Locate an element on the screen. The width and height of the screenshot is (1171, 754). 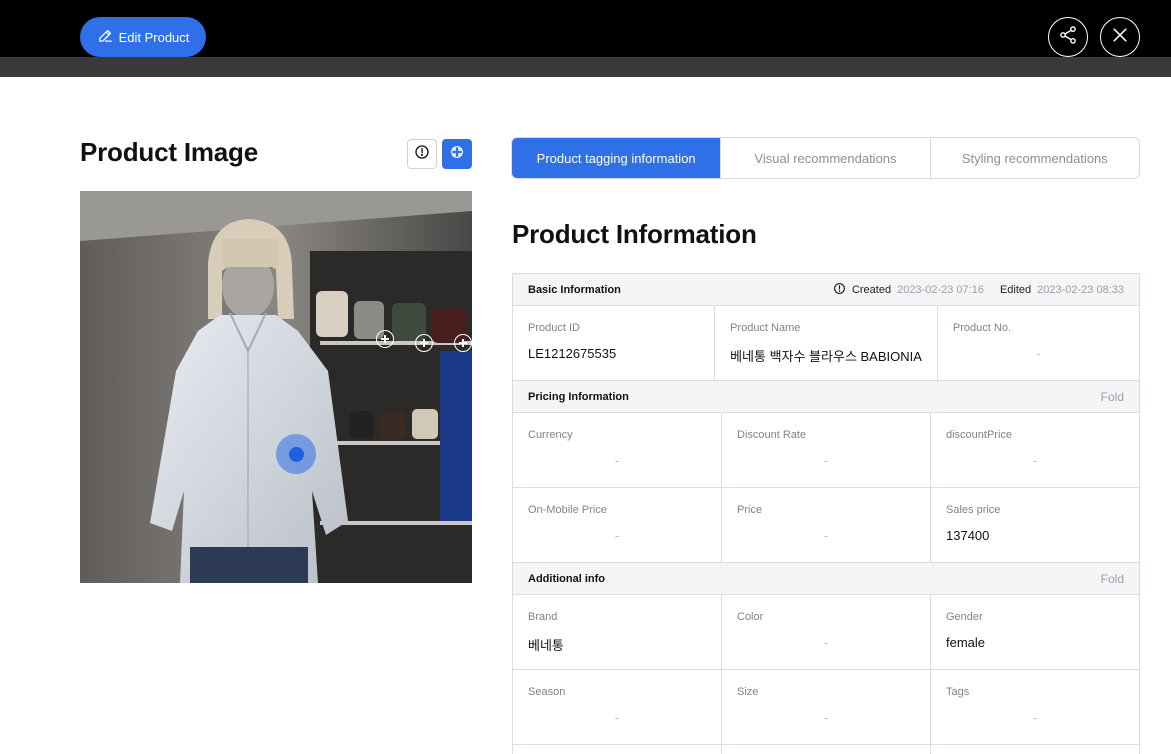
edit-product-label: Edit Product is located at coordinates (154, 37).